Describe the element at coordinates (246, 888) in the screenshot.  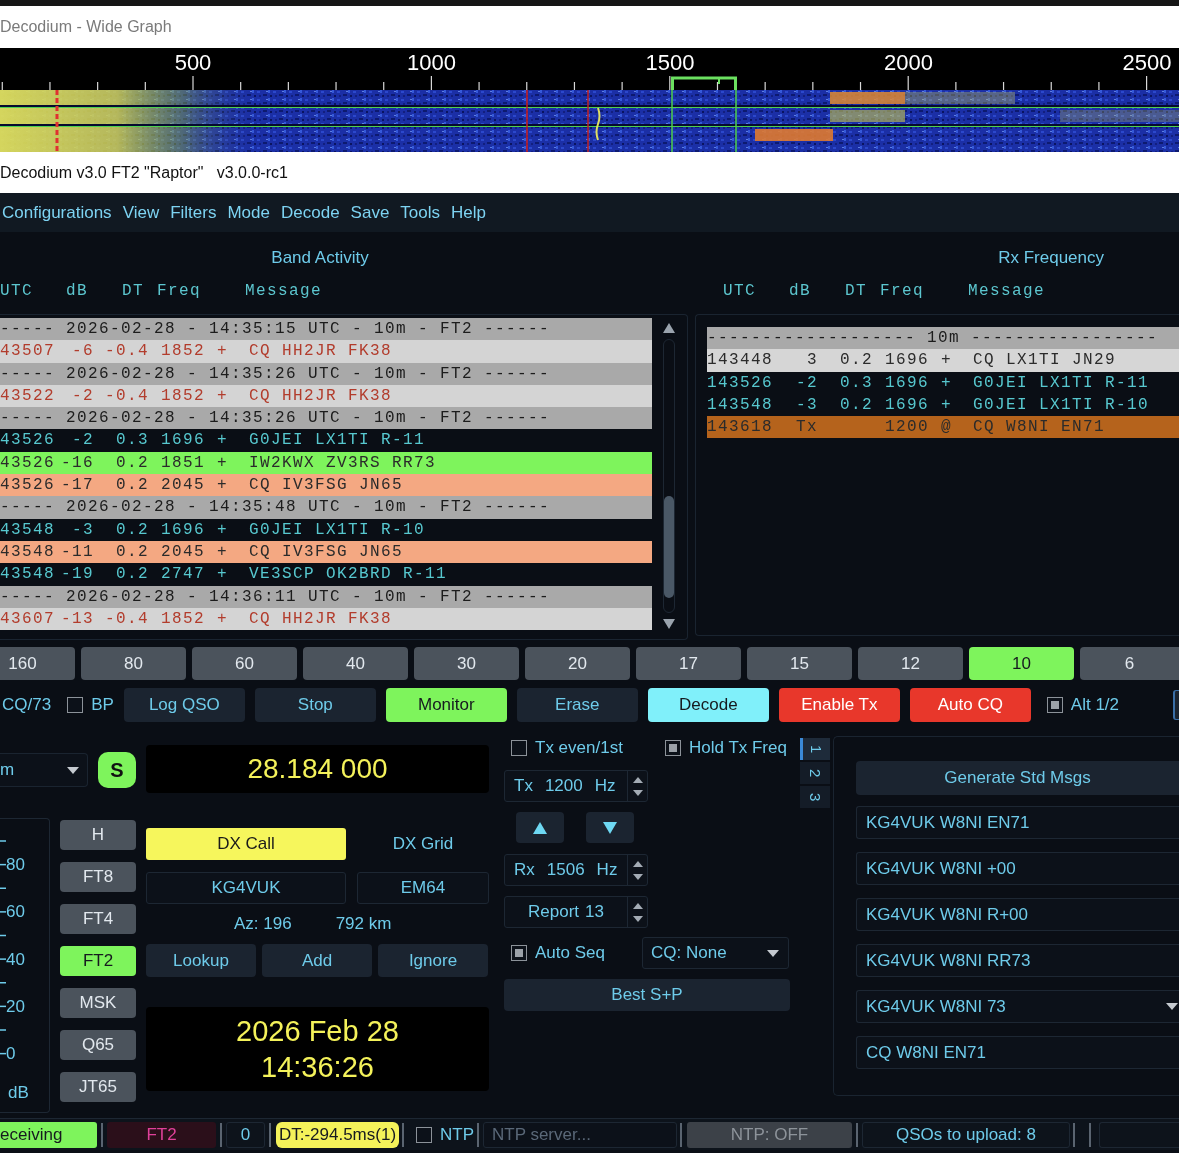
I see `dx-call-field: KG4VUK` at that location.